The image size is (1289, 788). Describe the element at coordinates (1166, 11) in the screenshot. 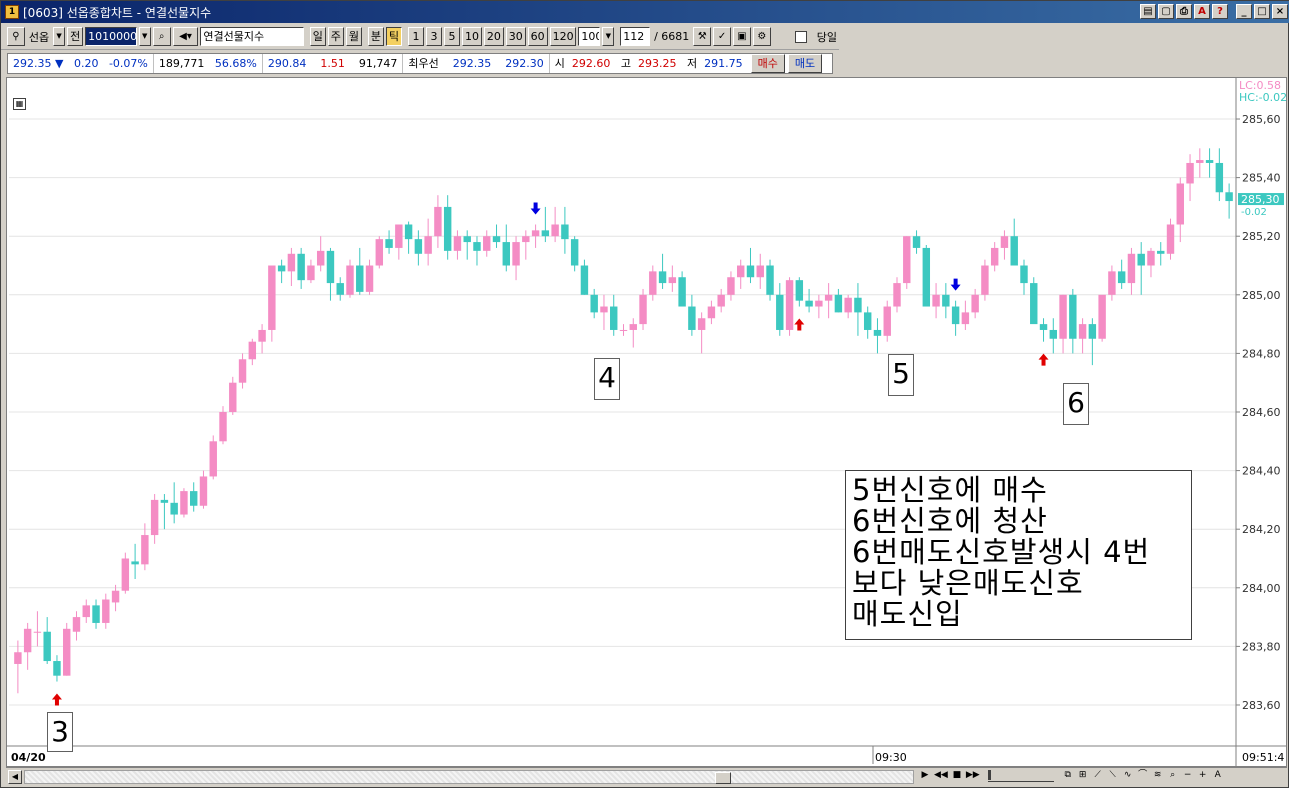

I see `window-icon: ▢` at that location.